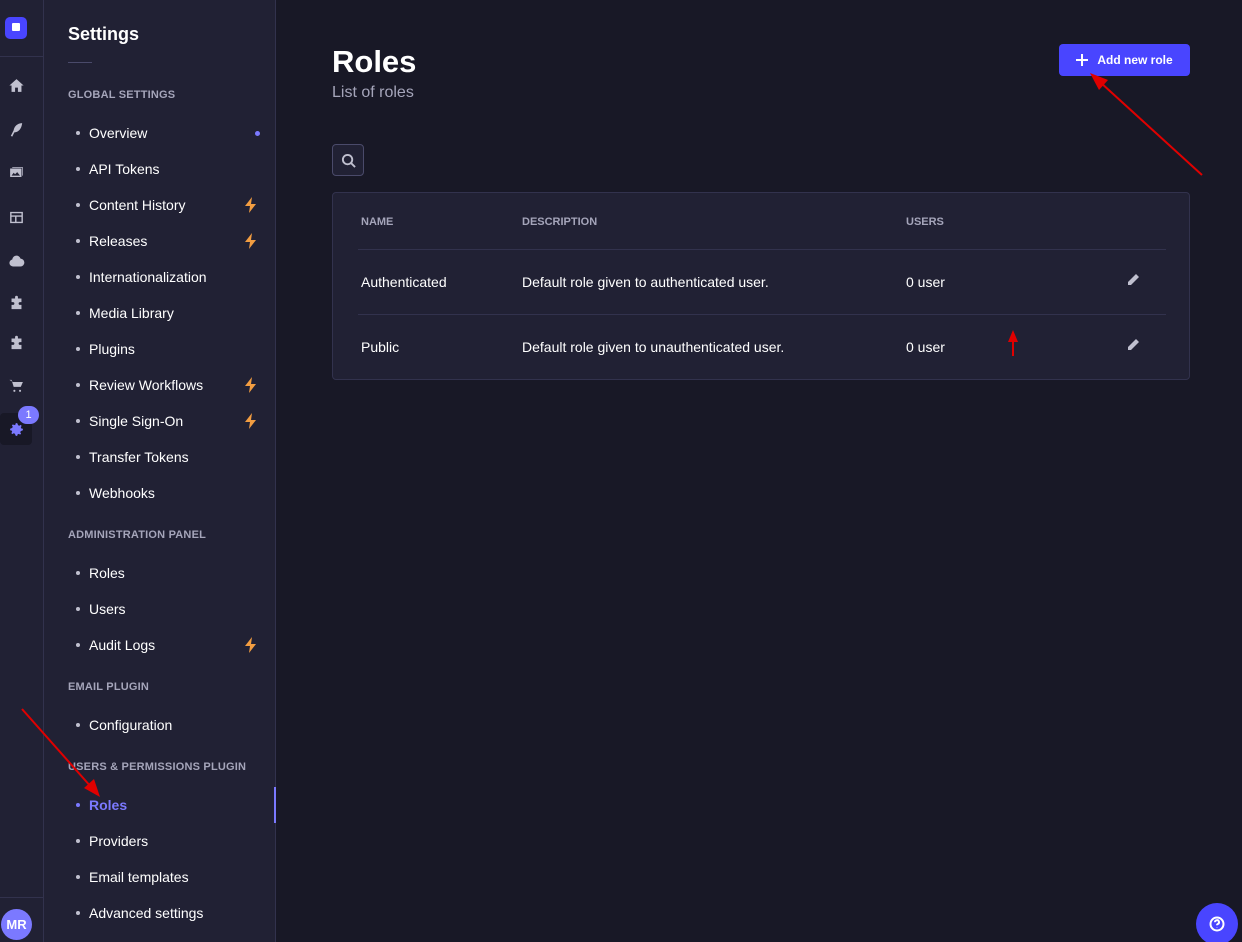  I want to click on nav-item-email-templates: Email templates, so click(172, 877).